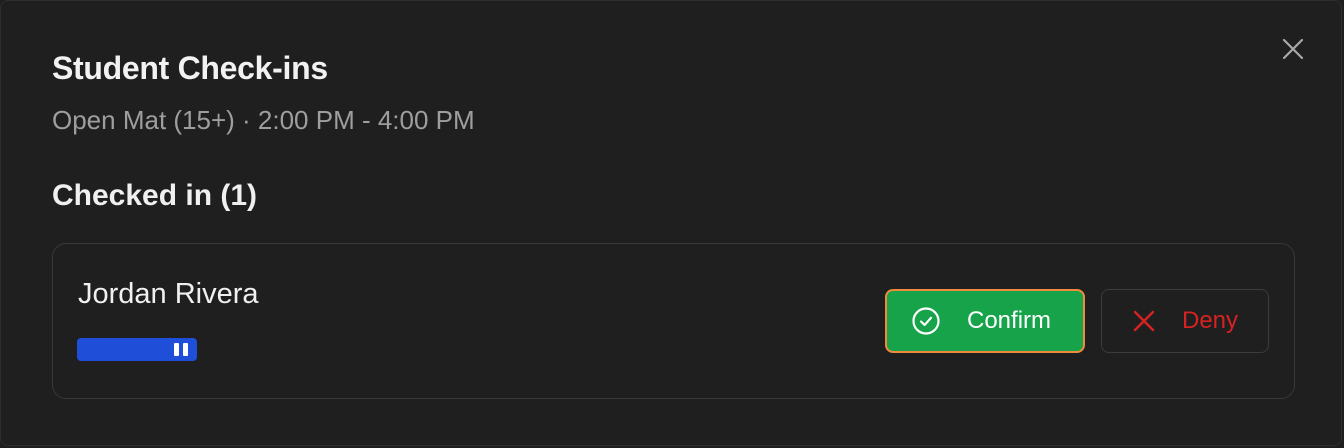 This screenshot has height=448, width=1344. Describe the element at coordinates (1009, 320) in the screenshot. I see `confirm-label: Confirm` at that location.